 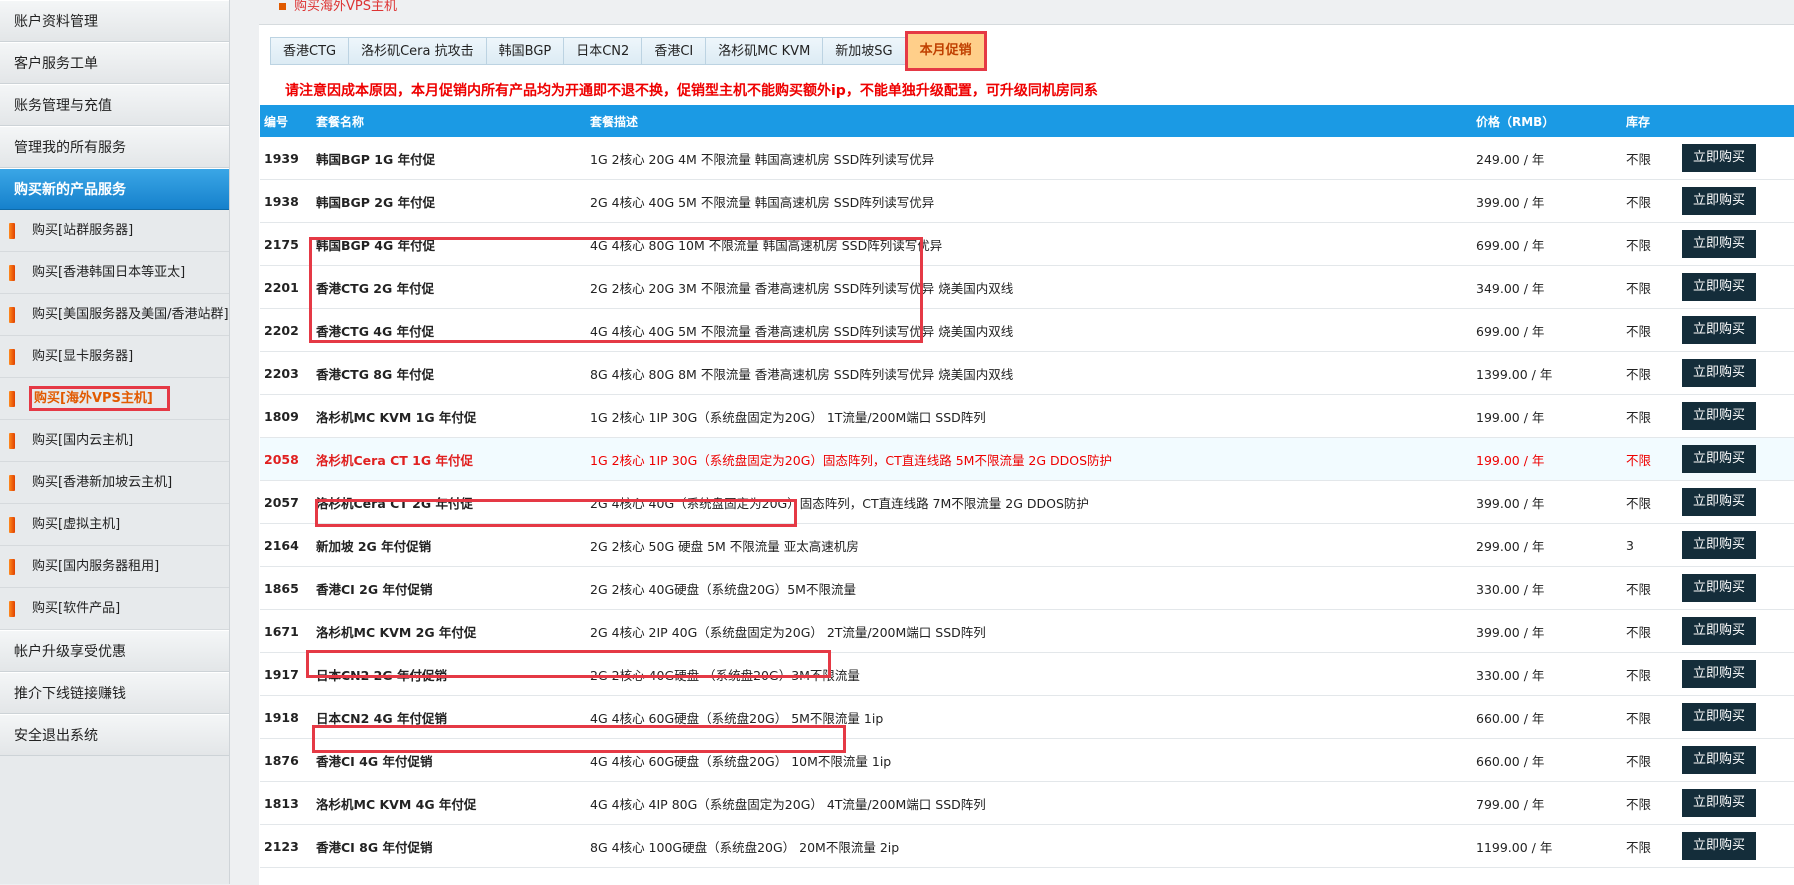 What do you see at coordinates (114, 693) in the screenshot?
I see `sidebar-item-referral: 推介下线链接赚钱` at bounding box center [114, 693].